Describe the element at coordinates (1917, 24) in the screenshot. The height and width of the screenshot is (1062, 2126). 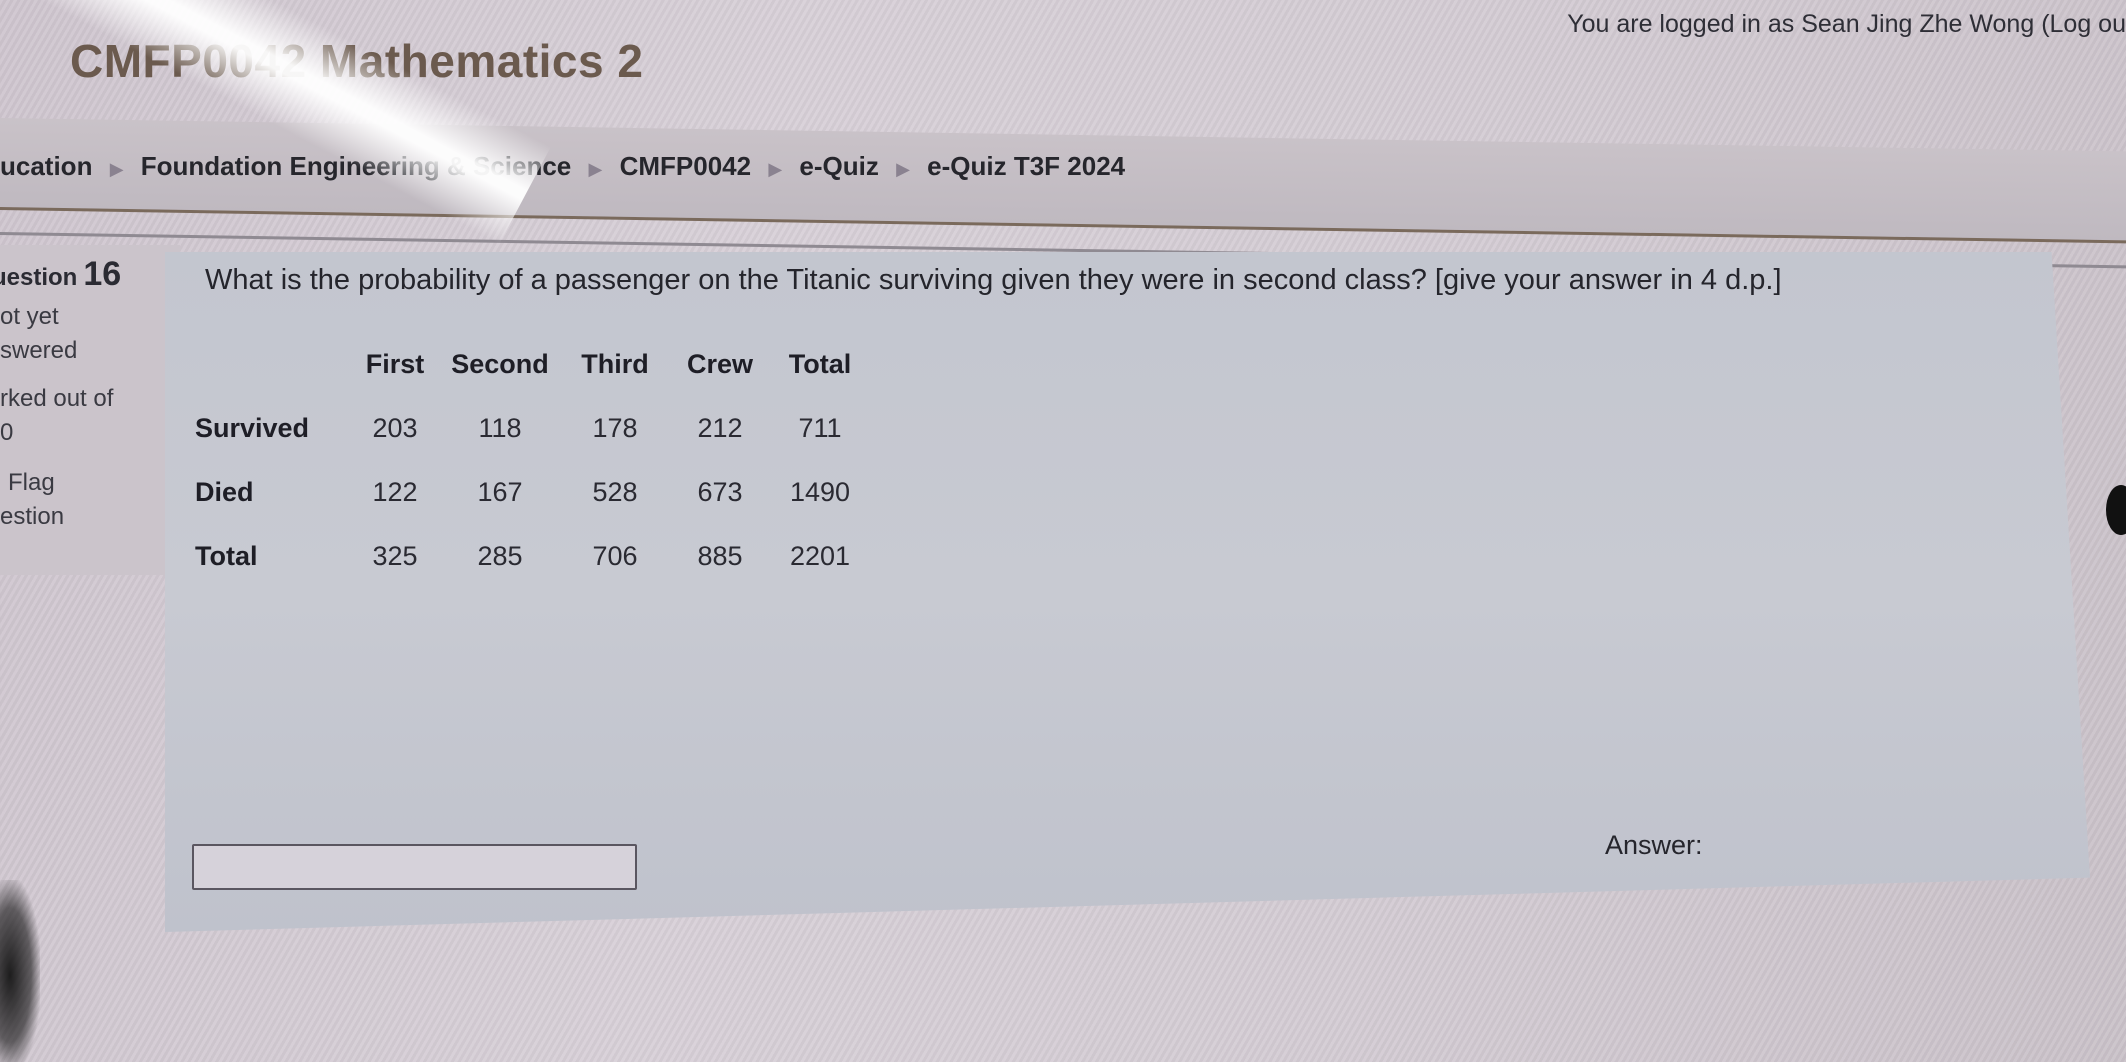
I see `user-profile-link: Sean Jing Zhe Wong` at that location.